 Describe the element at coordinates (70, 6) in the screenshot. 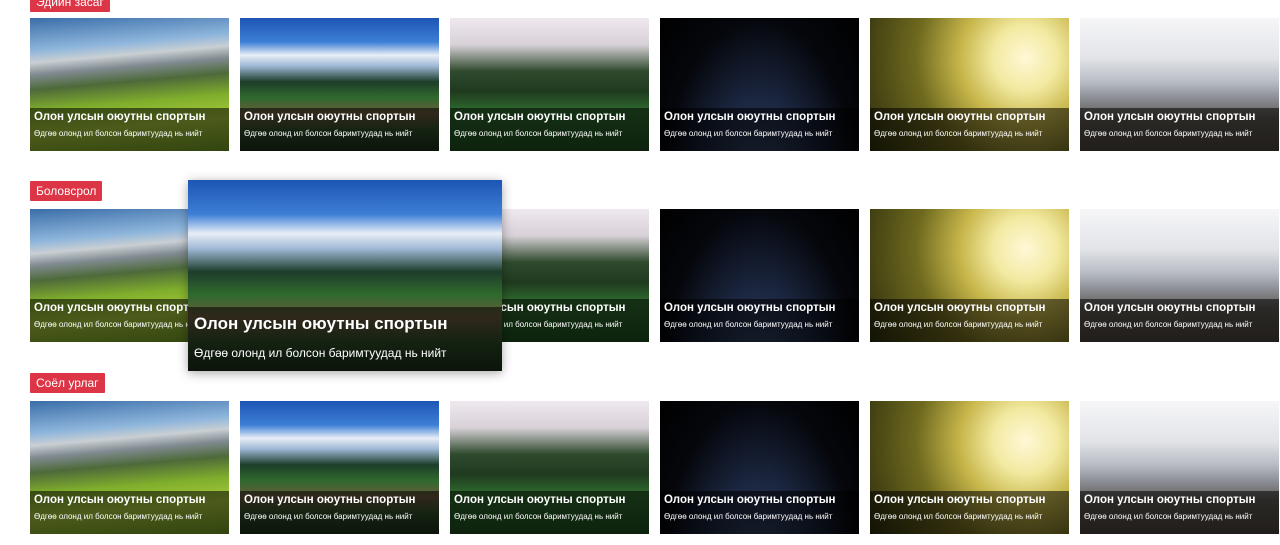

I see `category-tag: Эдийн засаг` at that location.